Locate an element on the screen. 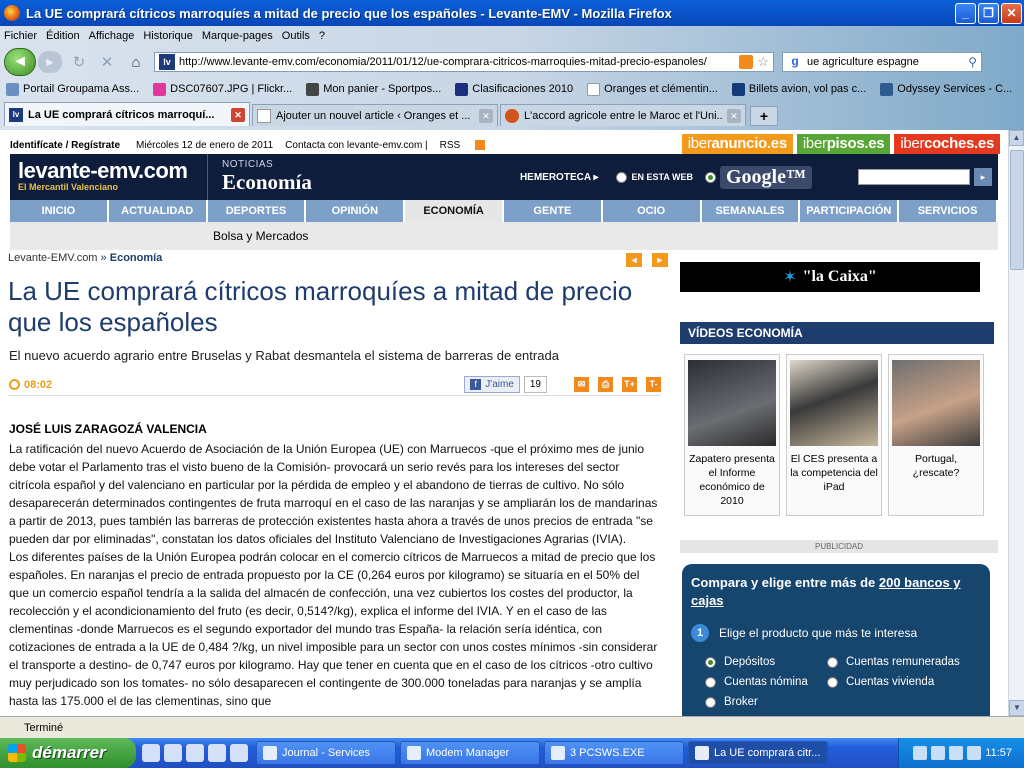 Image resolution: width=1024 pixels, height=768 pixels. video-caption: Portugal, ¿rescate? is located at coordinates (936, 466).